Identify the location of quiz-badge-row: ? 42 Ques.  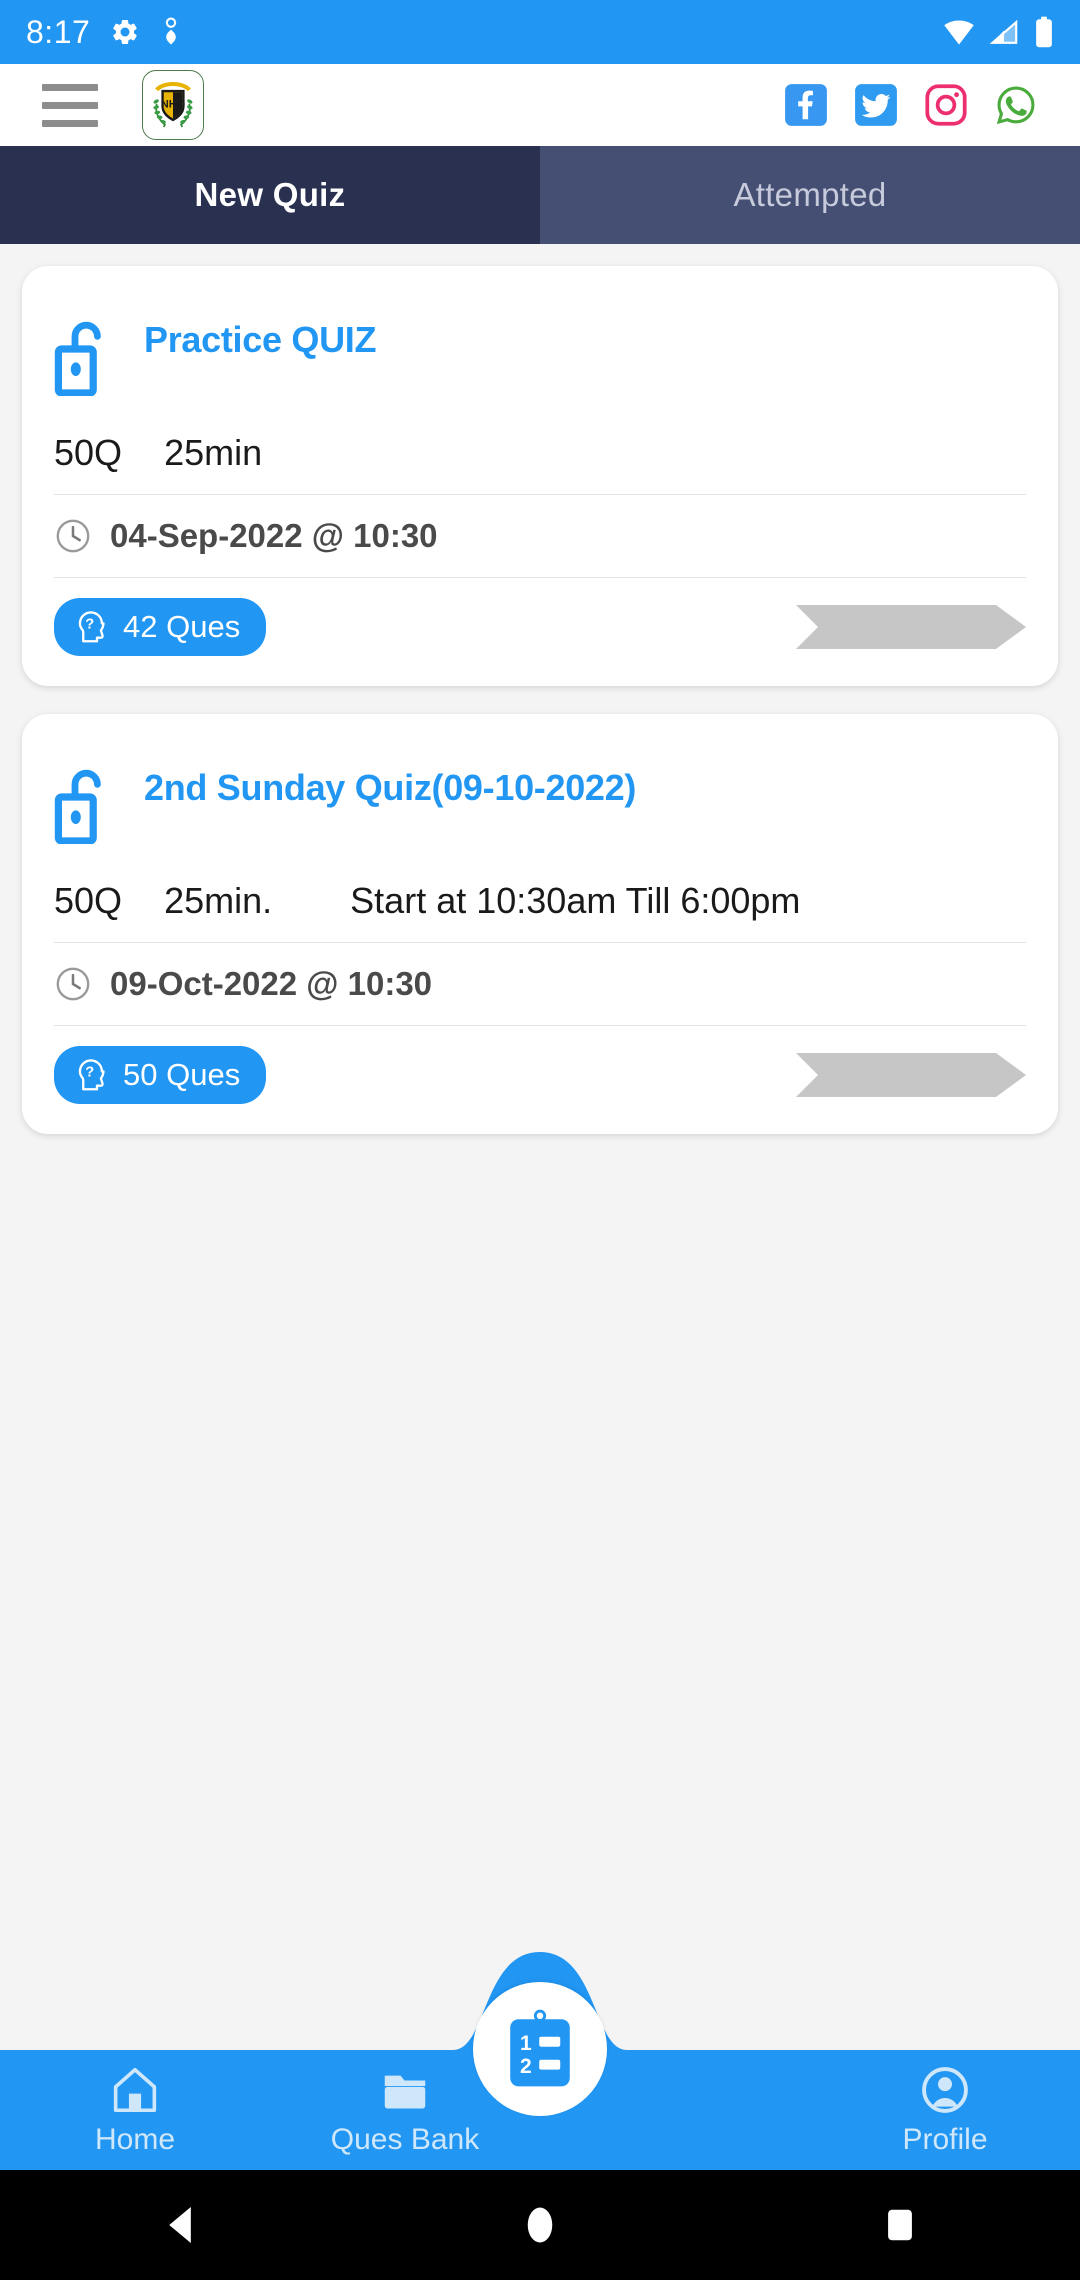
(540, 621).